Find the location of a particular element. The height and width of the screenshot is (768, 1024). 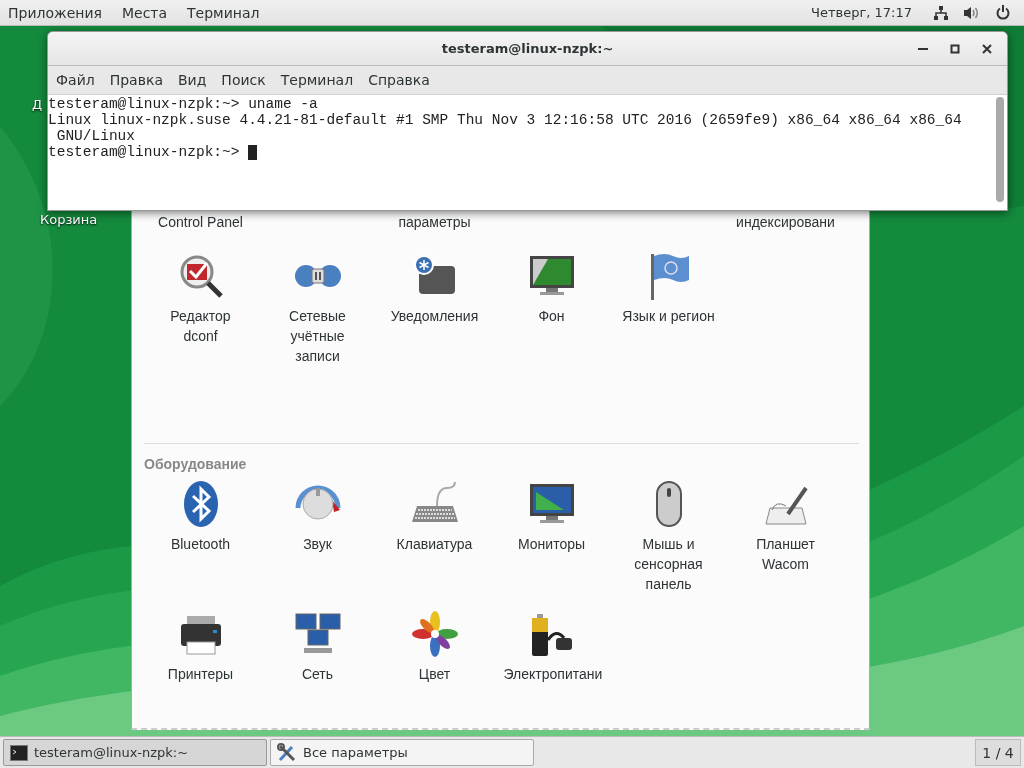

section-title: Оборудование is located at coordinates (195, 464).